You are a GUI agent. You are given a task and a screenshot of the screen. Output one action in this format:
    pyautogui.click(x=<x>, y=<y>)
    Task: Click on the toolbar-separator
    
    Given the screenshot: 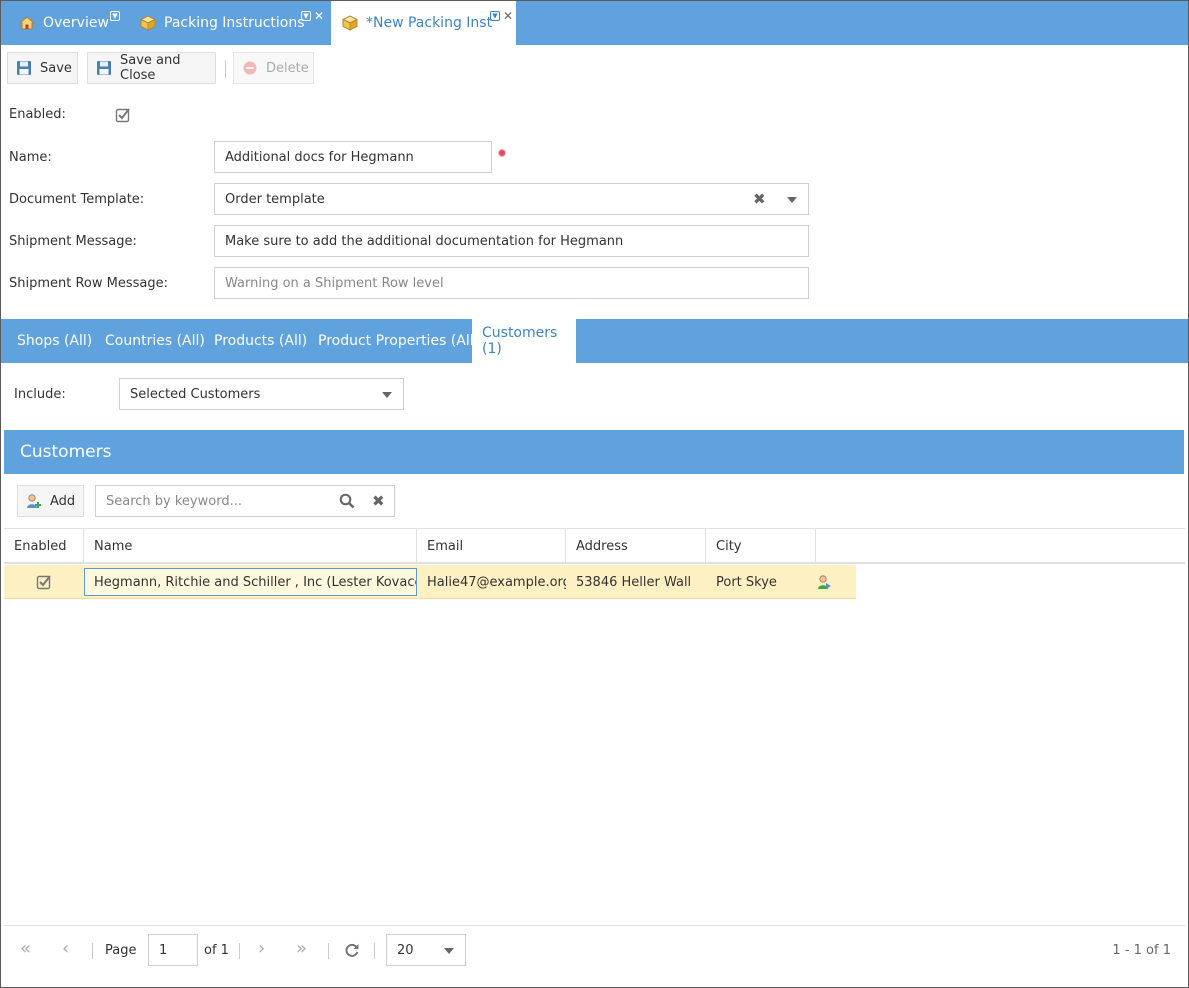 What is the action you would take?
    pyautogui.click(x=225, y=69)
    